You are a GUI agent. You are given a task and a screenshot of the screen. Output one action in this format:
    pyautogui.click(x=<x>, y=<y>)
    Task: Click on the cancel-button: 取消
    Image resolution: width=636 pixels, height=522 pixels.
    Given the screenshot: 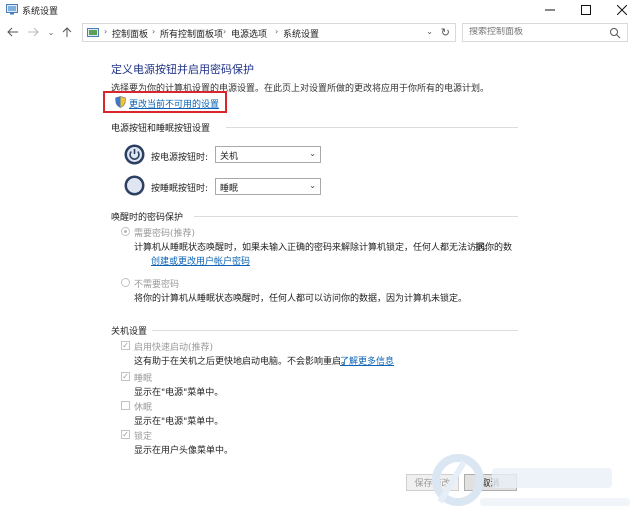 What is the action you would take?
    pyautogui.click(x=490, y=482)
    